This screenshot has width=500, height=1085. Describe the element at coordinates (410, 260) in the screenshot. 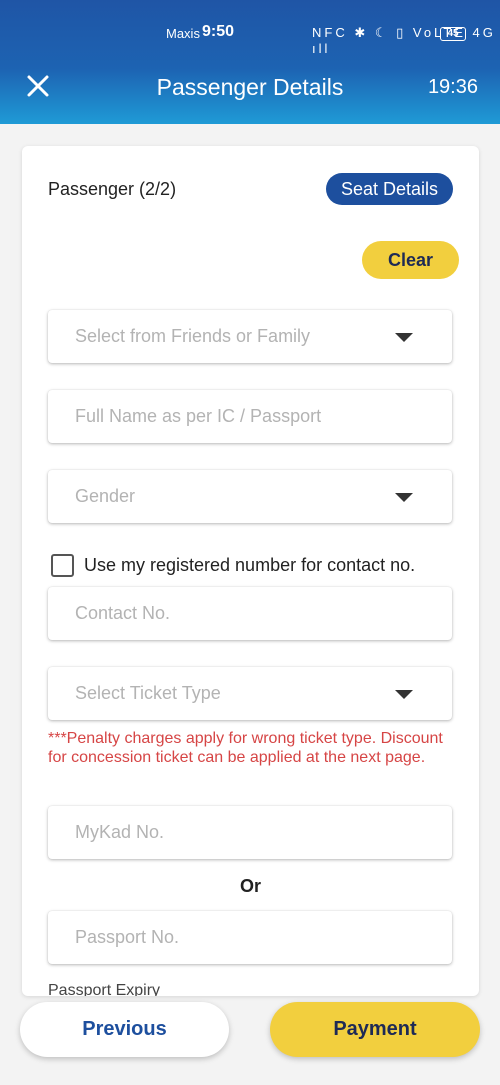

I see `clear-button: Clear` at that location.